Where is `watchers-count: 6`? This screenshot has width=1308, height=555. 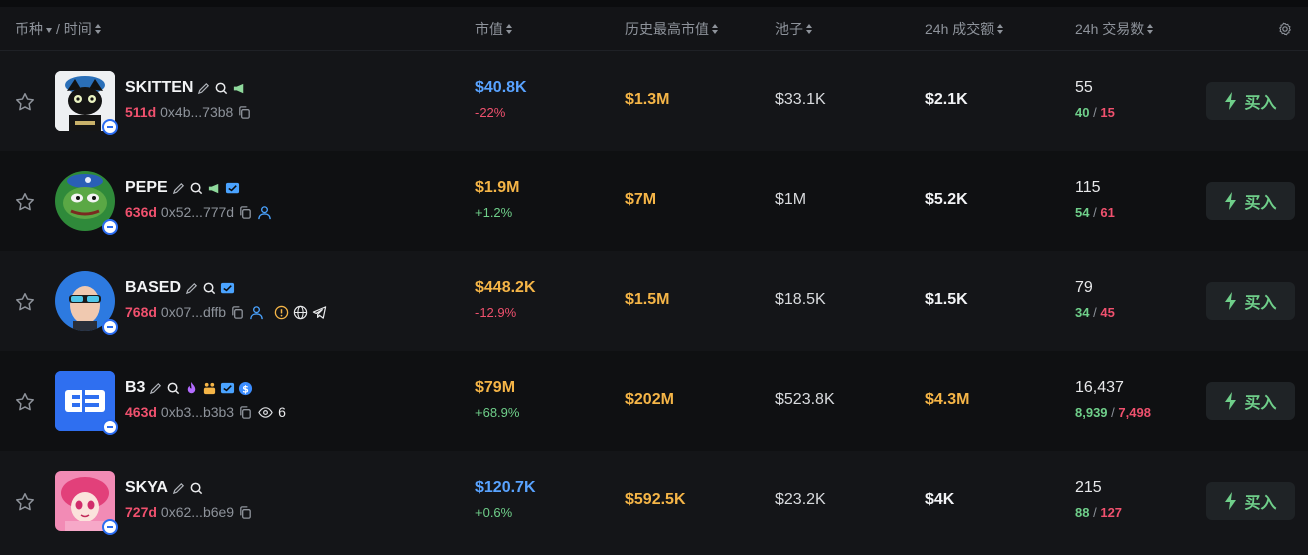
watchers-count: 6 is located at coordinates (282, 412).